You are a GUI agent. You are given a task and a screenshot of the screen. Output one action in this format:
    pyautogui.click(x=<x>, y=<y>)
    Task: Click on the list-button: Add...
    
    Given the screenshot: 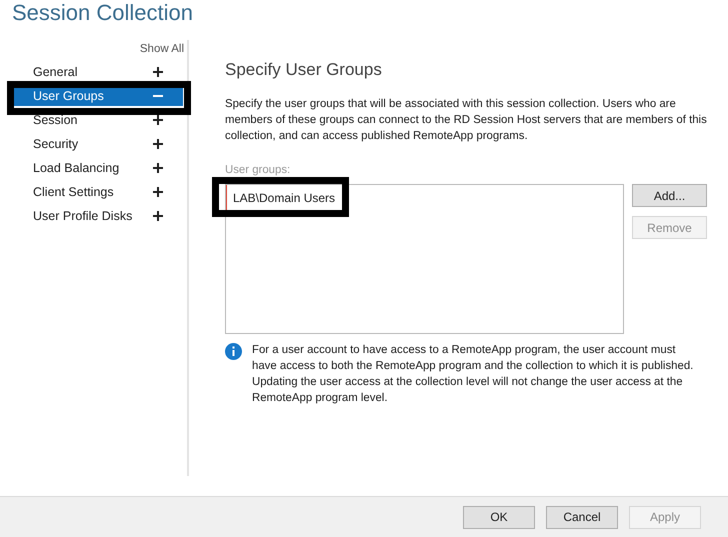 What is the action you would take?
    pyautogui.click(x=669, y=195)
    